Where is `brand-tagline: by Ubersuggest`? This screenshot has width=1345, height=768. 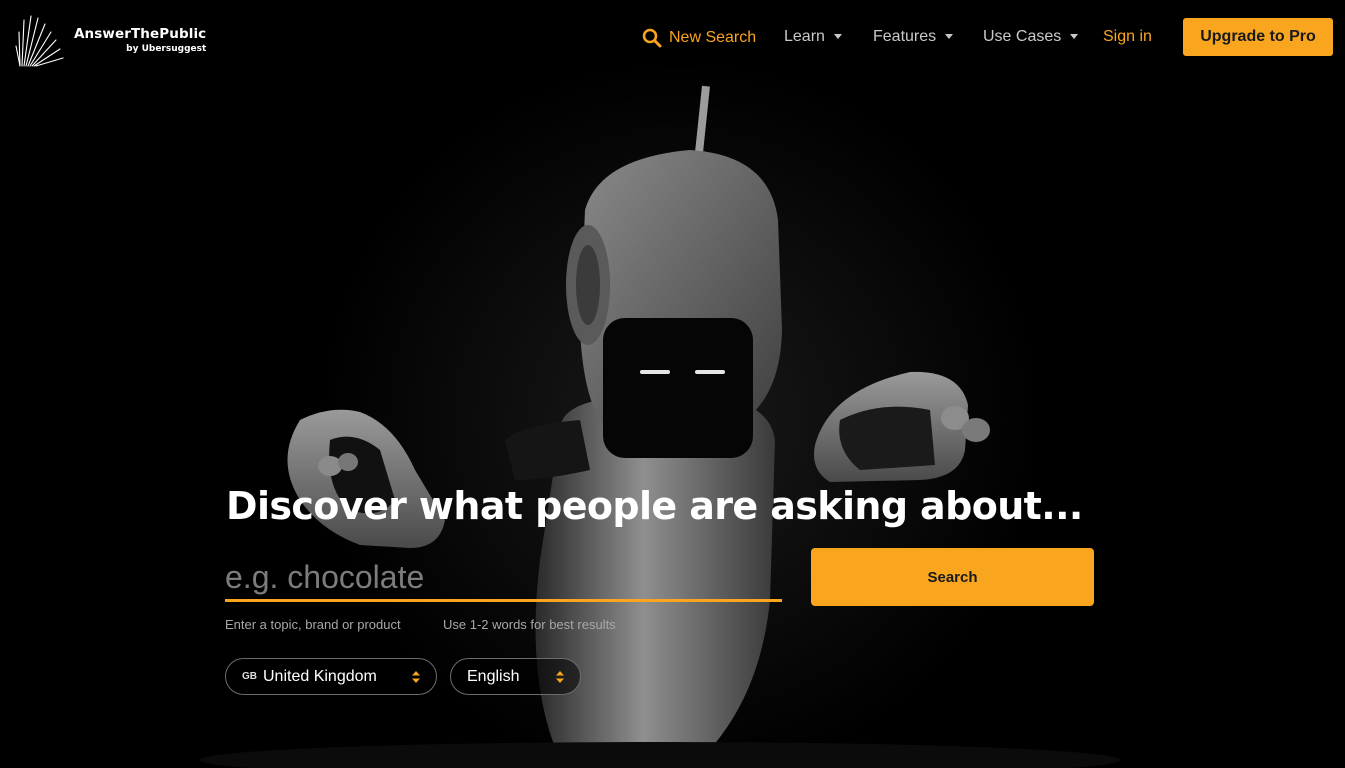 brand-tagline: by Ubersuggest is located at coordinates (166, 49).